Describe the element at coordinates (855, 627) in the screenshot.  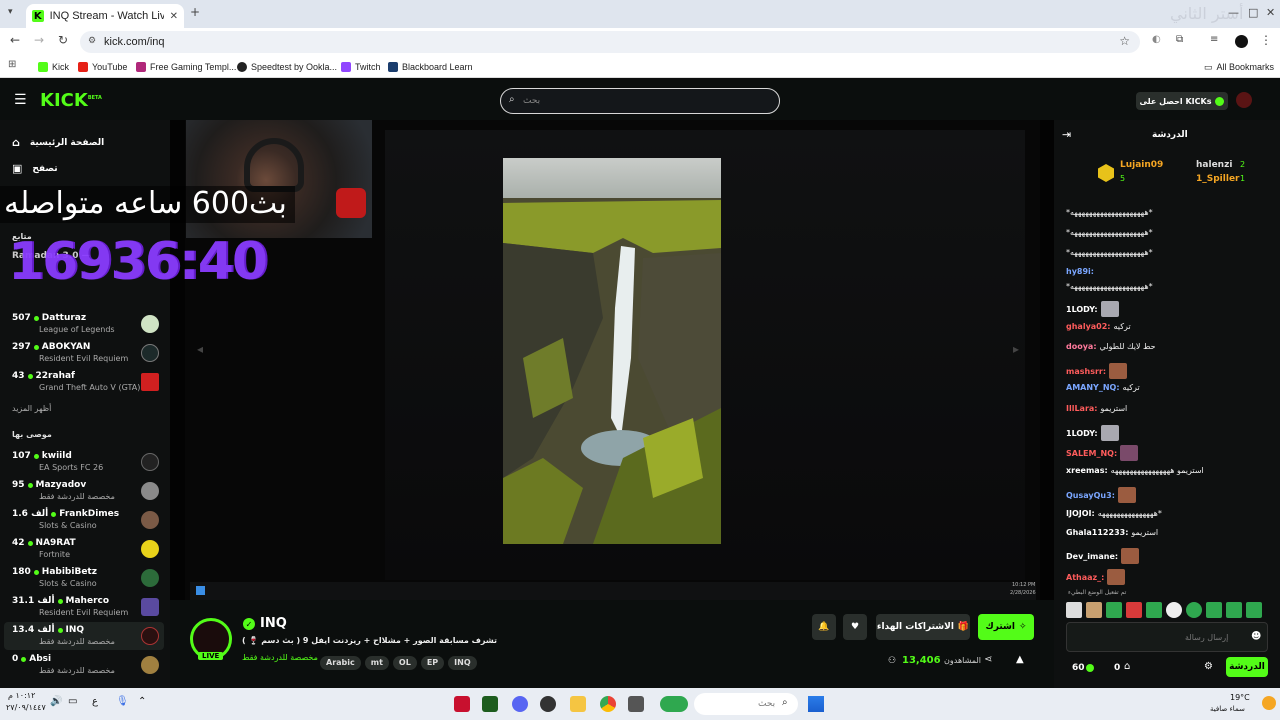
I see `follow-heart-button: ♥` at that location.